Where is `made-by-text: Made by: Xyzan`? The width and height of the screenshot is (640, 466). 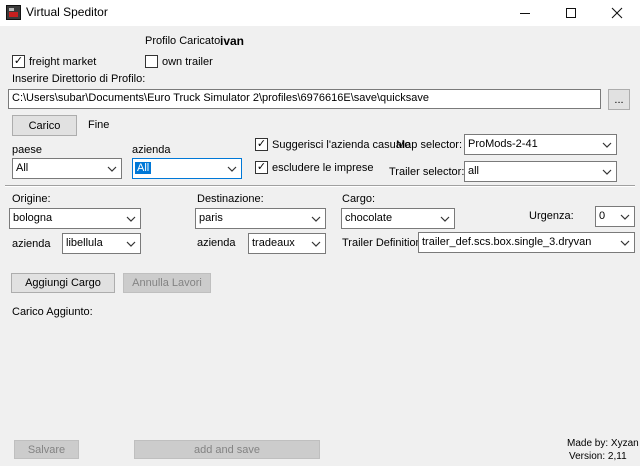
made-by-text: Made by: Xyzan is located at coordinates (603, 443).